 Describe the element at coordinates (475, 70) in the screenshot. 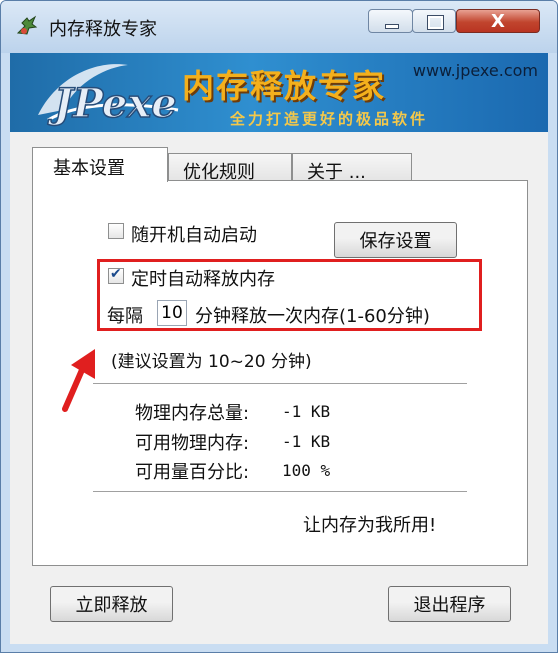

I see `banner-url: www.jpexe.com` at that location.